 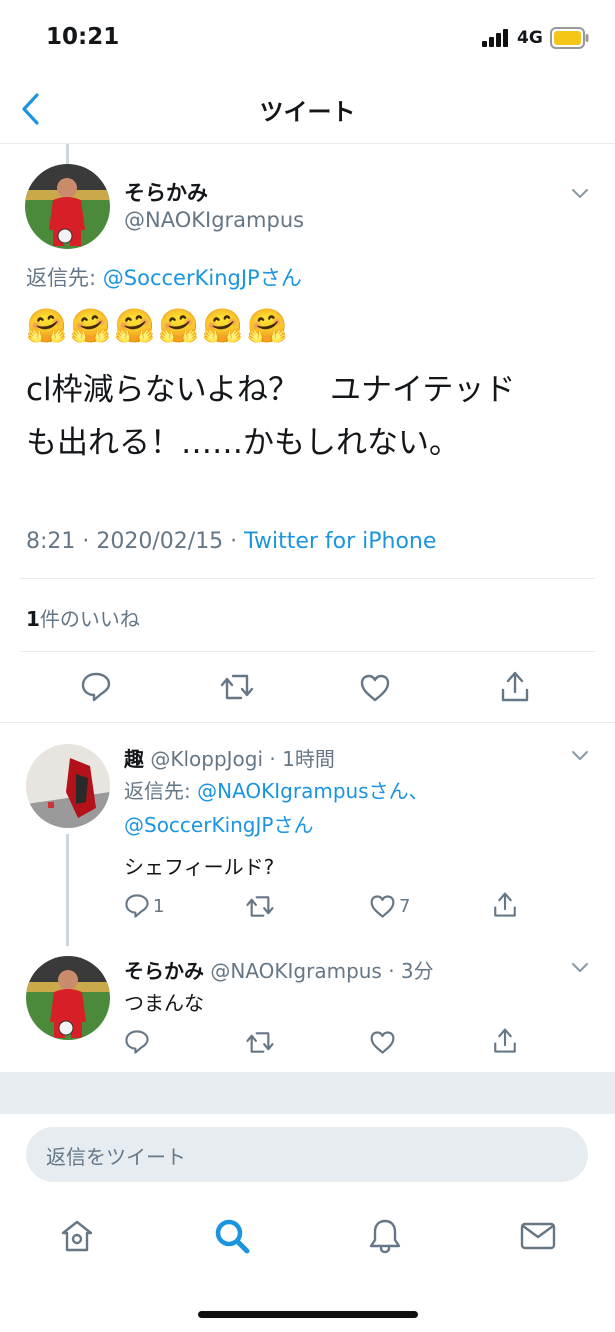 I want to click on timestamp-text: 8:21 · 2020/02/15 ·, so click(x=135, y=541).